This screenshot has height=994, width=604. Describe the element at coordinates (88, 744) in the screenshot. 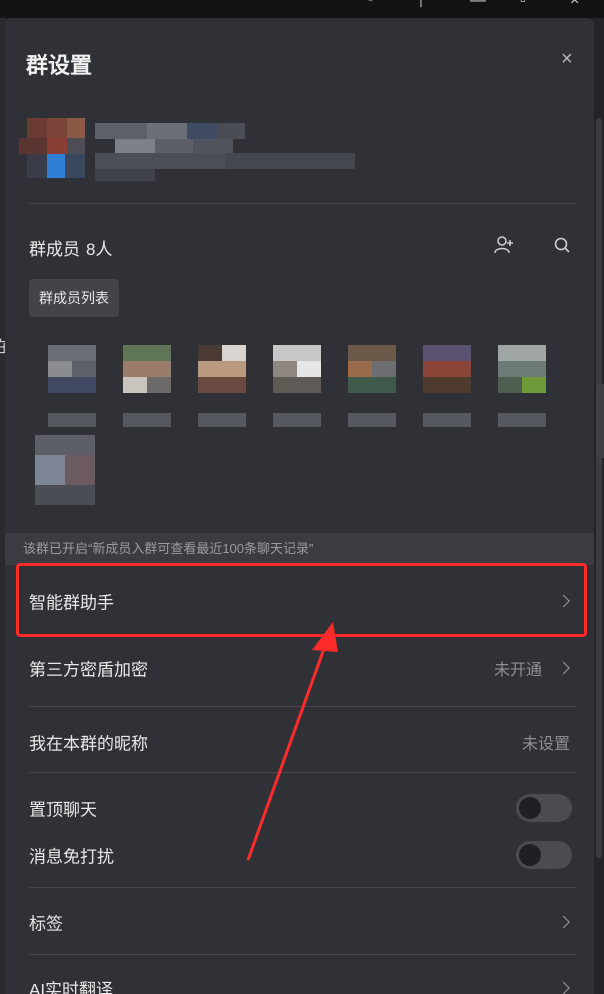

I see `nickname-label: 我在本群的昵称` at that location.